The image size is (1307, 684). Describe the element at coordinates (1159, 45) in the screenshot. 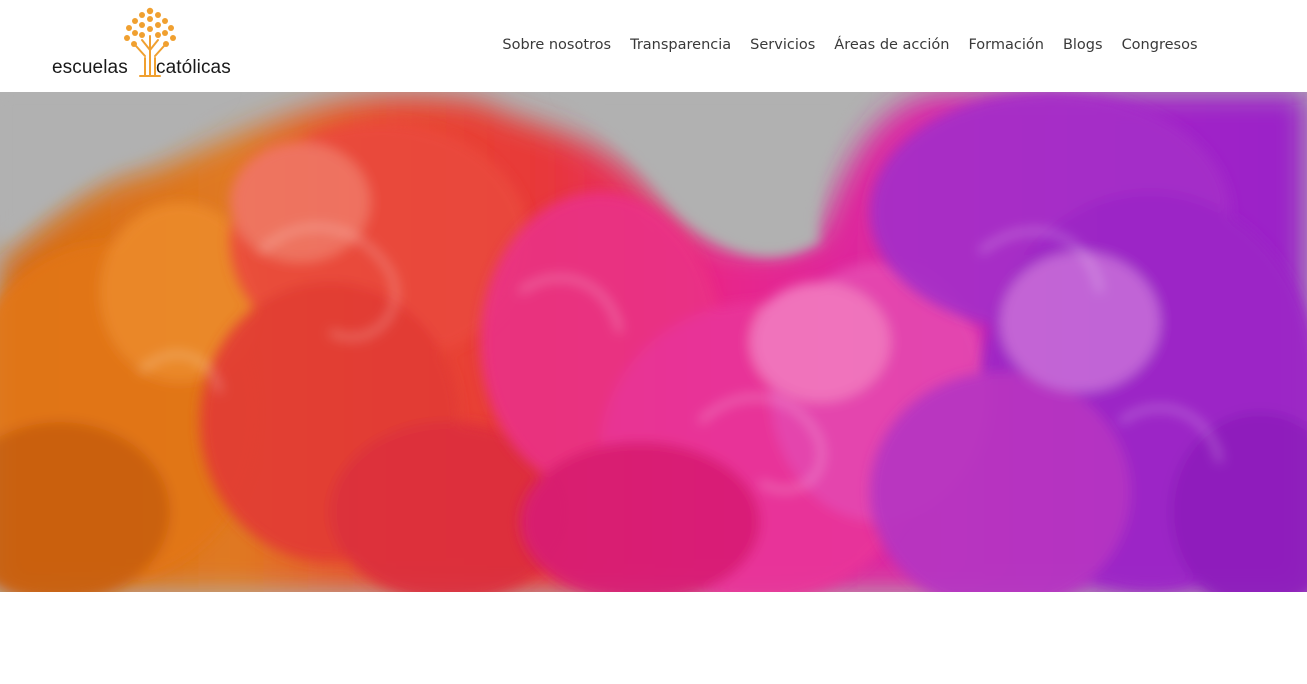

I see `nav-item-congresos: Congresos` at that location.